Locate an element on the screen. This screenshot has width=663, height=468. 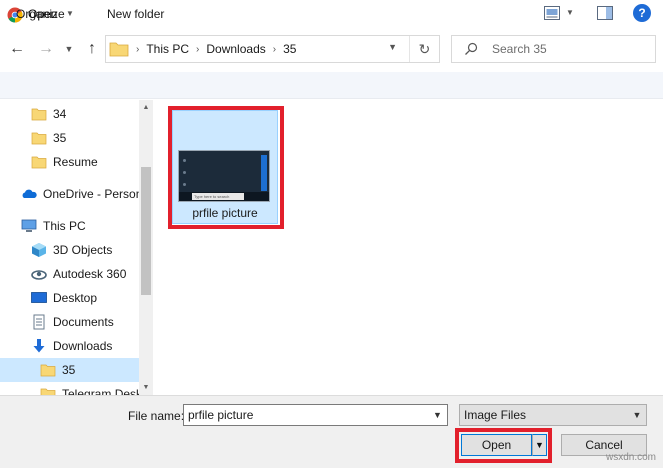
arrow-left-icon: ← is located at coordinates (17, 48).